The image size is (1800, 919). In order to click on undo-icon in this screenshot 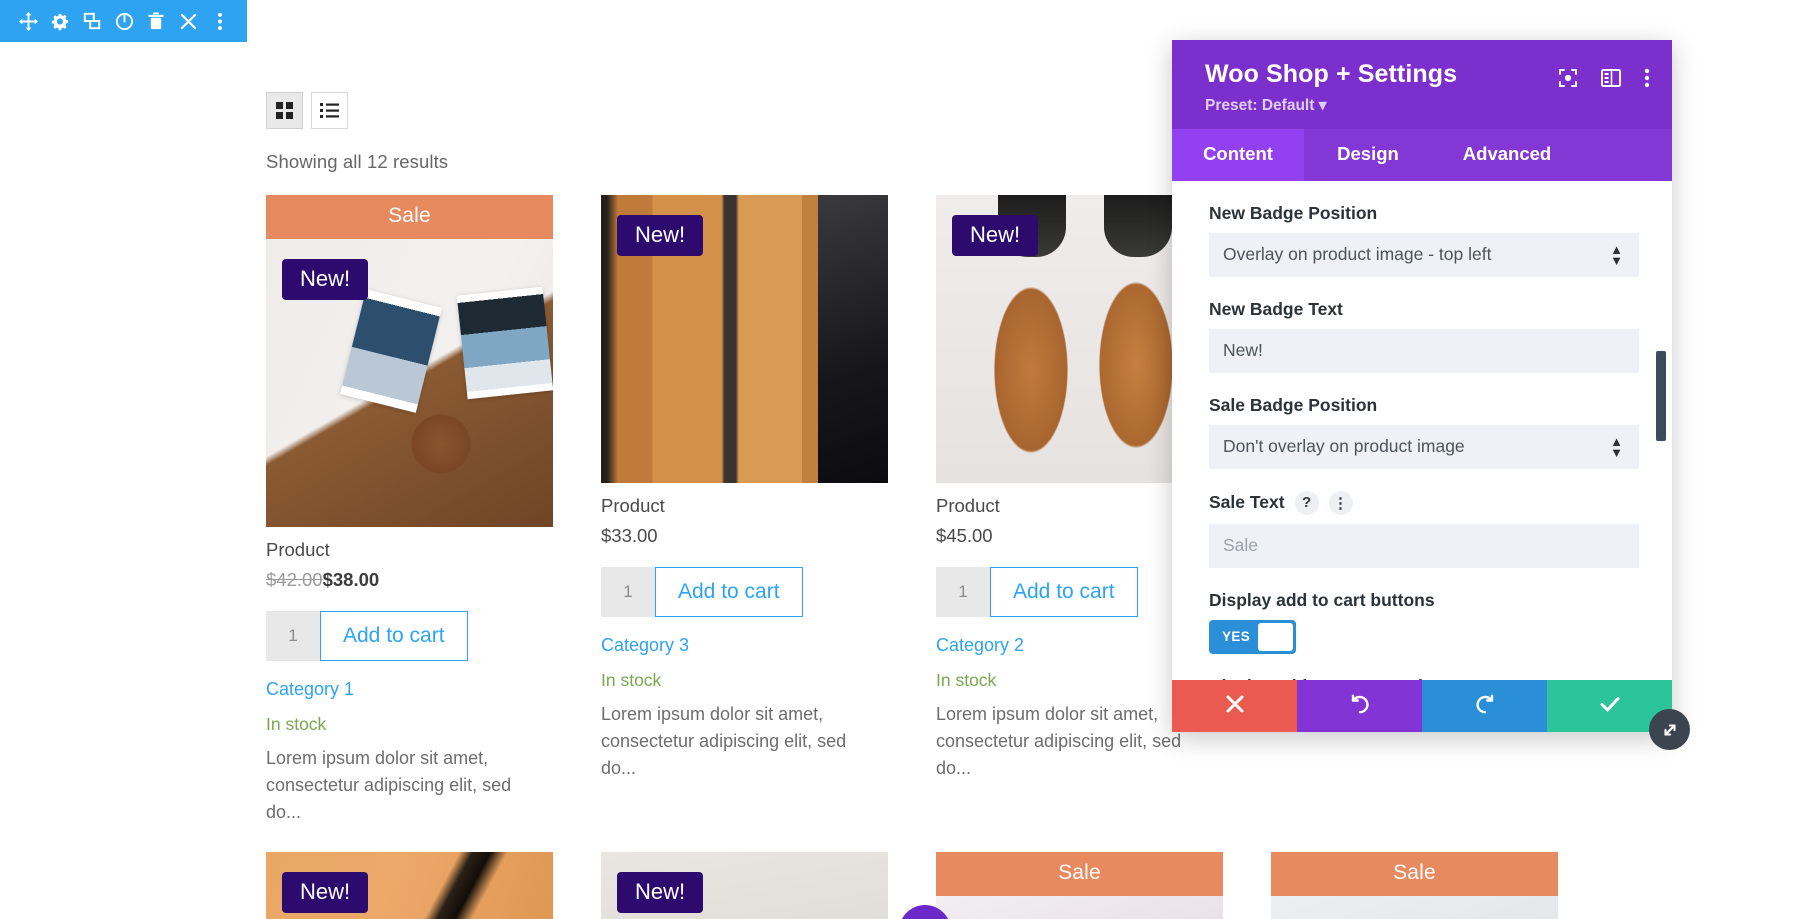, I will do `click(1360, 706)`.